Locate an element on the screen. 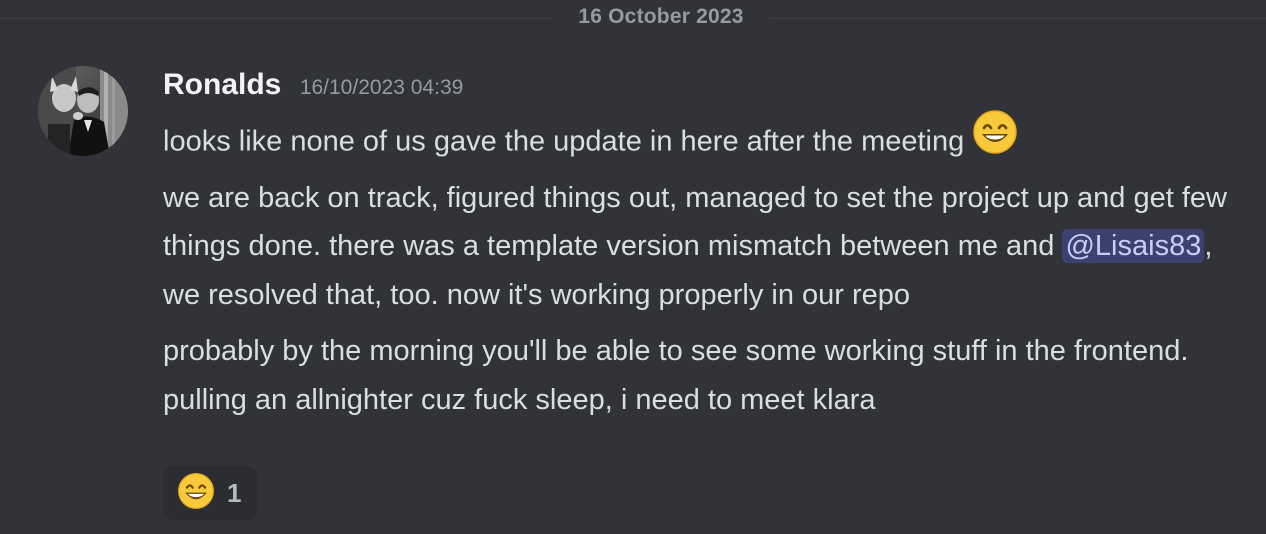 Image resolution: width=1266 pixels, height=534 pixels. user-mention: @Lisais83 is located at coordinates (1133, 246).